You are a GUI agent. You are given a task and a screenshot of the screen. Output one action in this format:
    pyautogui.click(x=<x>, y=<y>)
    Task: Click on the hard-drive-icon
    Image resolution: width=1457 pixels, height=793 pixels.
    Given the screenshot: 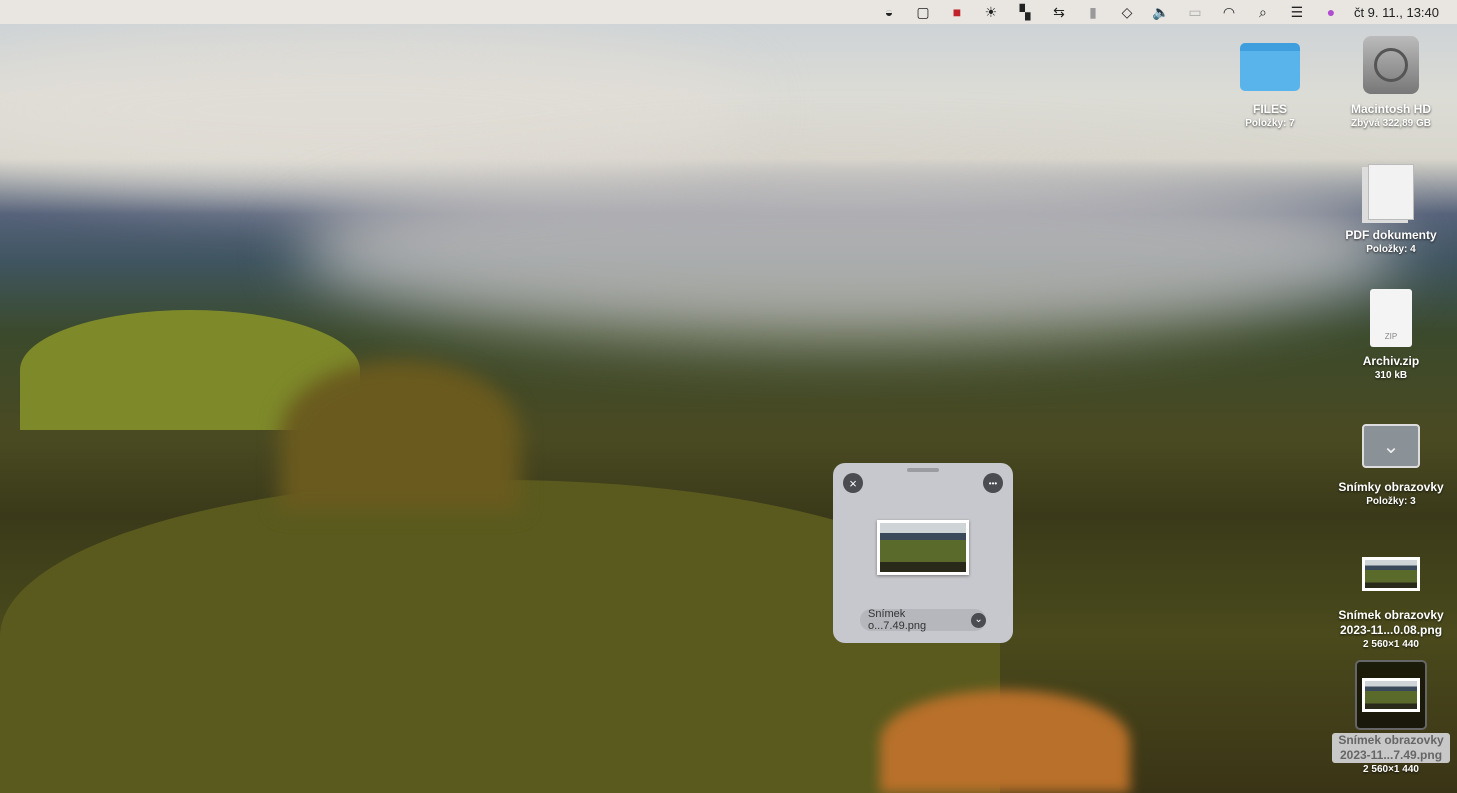 What is the action you would take?
    pyautogui.click(x=1391, y=65)
    